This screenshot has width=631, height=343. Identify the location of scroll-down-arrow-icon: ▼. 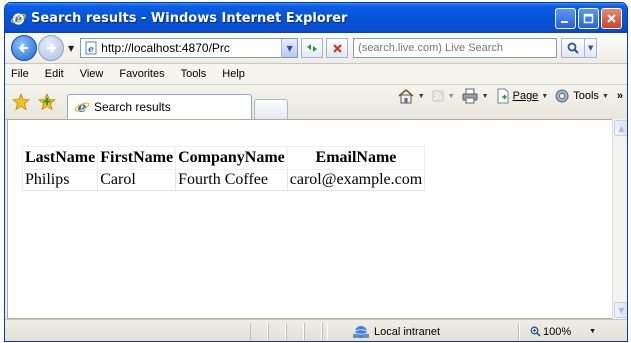
(620, 310).